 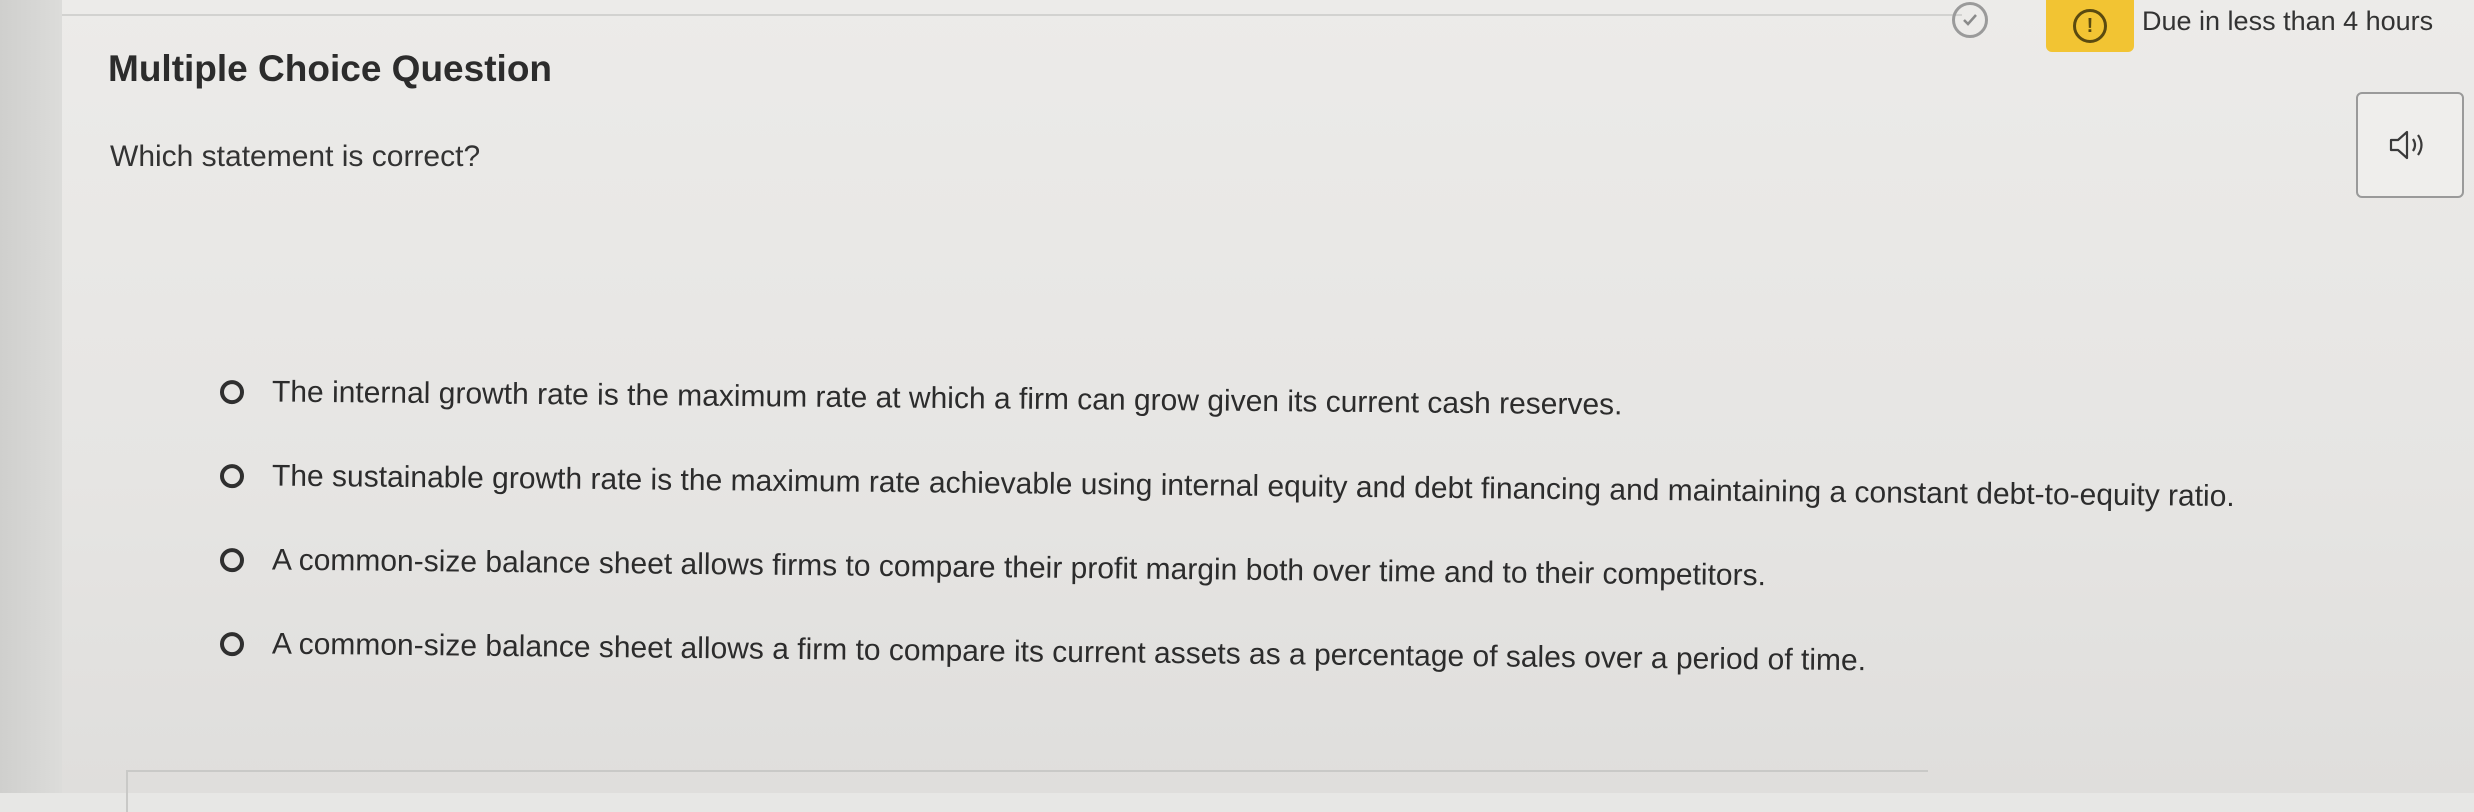 I want to click on question-prompt: Which statement is correct?, so click(x=295, y=156).